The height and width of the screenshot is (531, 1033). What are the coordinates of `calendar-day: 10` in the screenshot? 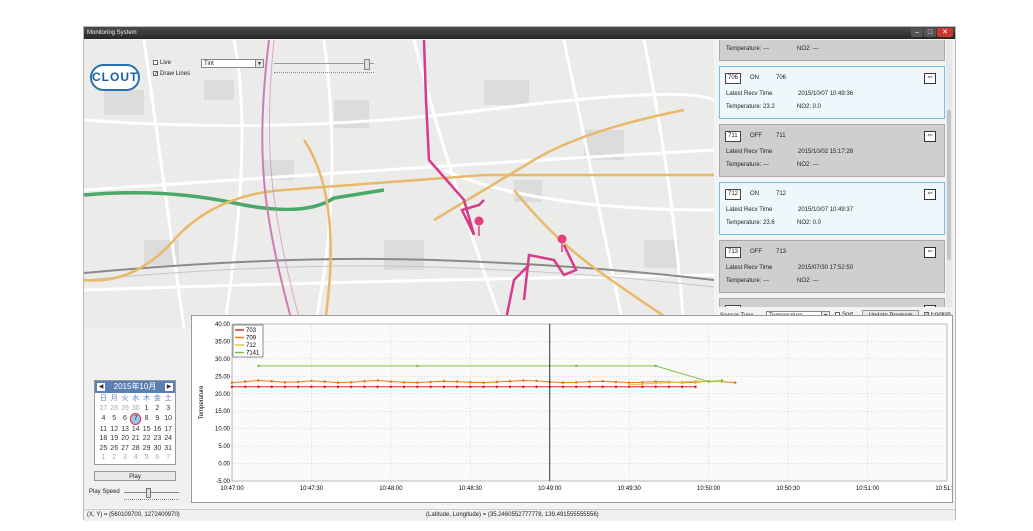 It's located at (168, 419).